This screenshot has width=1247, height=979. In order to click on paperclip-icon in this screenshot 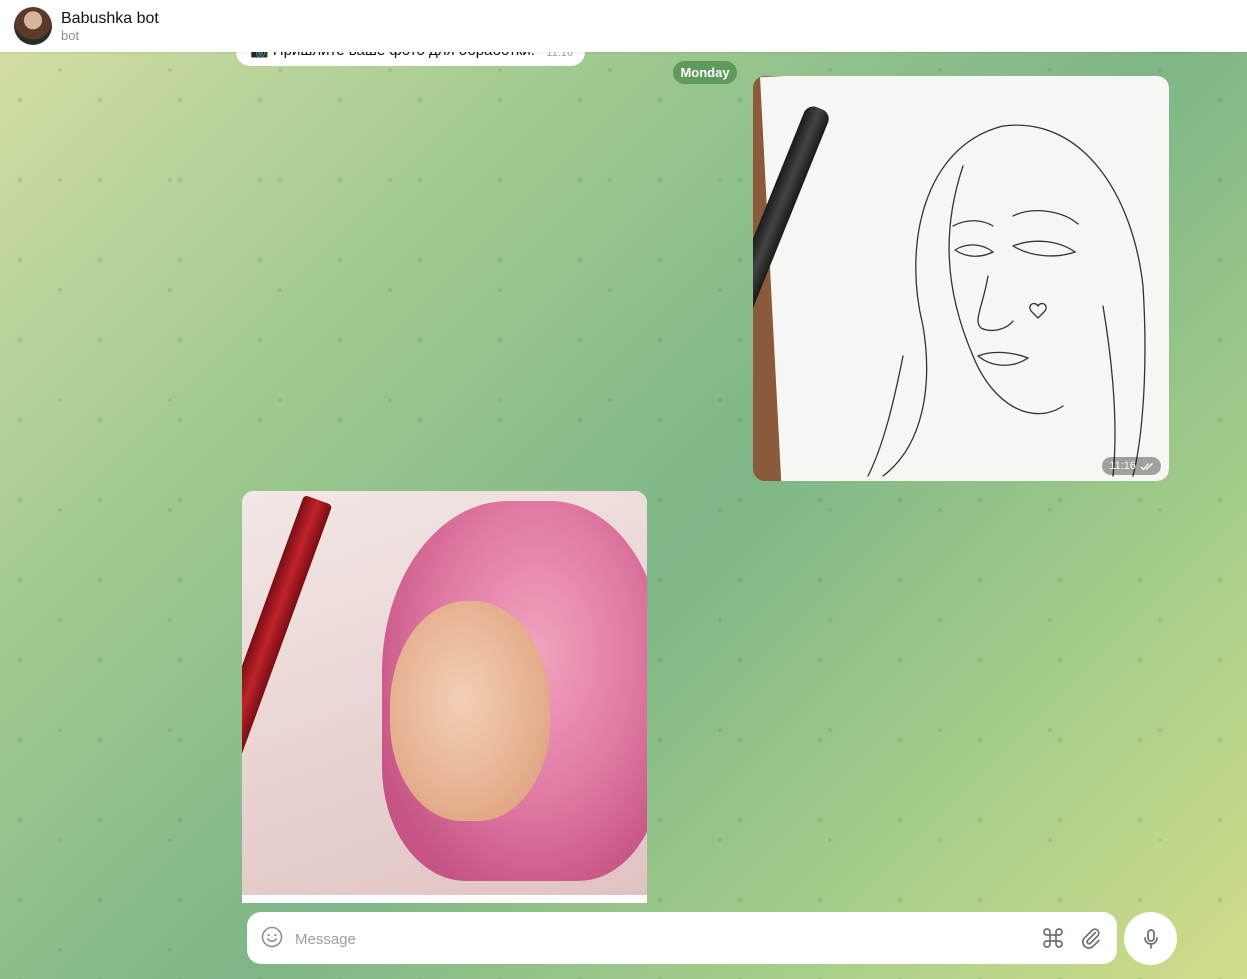, I will do `click(1091, 938)`.